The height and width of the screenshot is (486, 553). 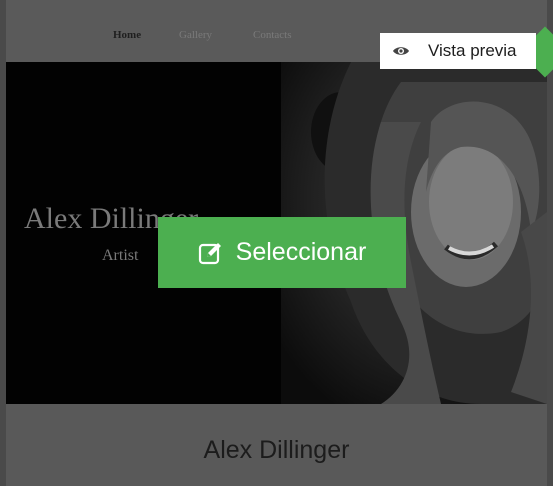 I want to click on select-button-label: Seleccionar, so click(x=301, y=252).